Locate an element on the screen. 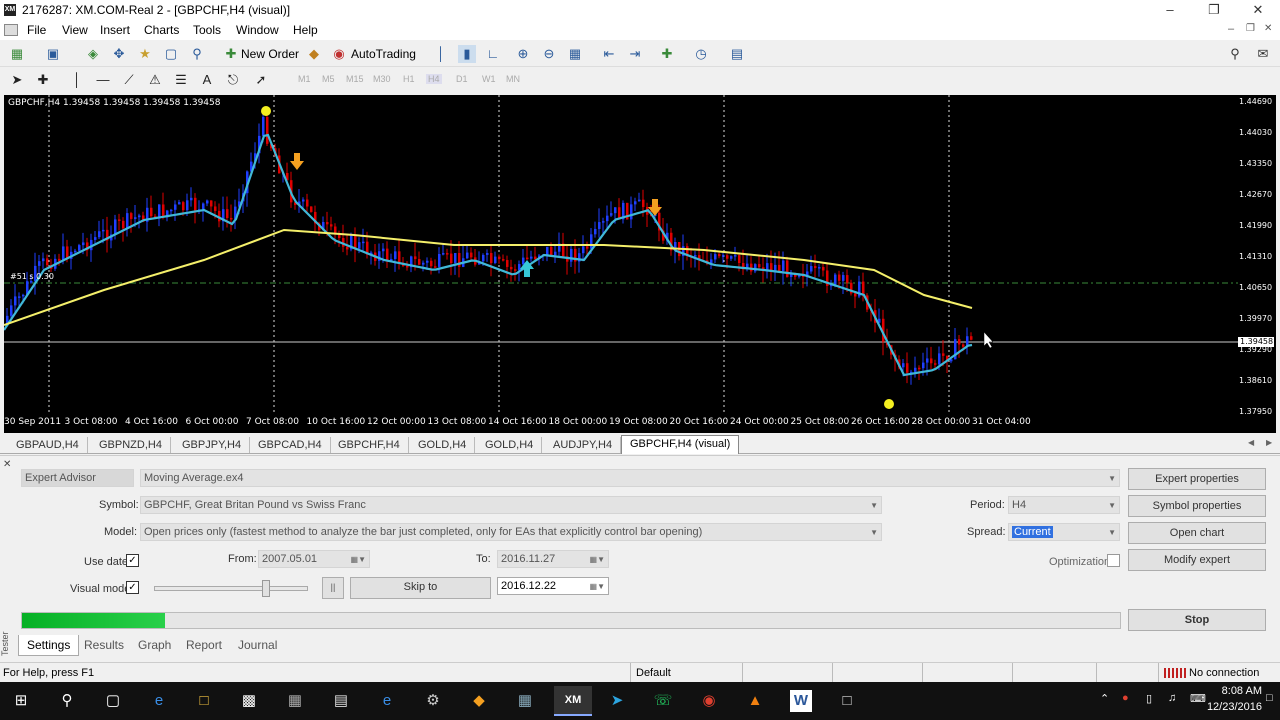 This screenshot has width=1280, height=720. new-order-icon: ✚ is located at coordinates (231, 54).